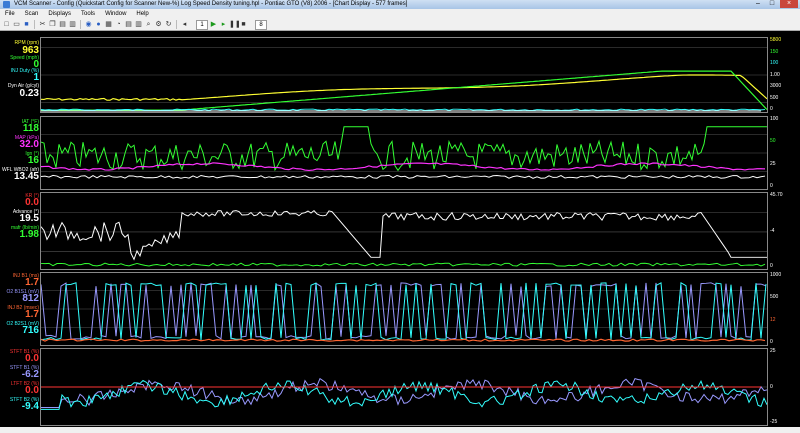 The height and width of the screenshot is (433, 800). What do you see at coordinates (235, 24) in the screenshot?
I see `pause-icon: ❚❚` at bounding box center [235, 24].